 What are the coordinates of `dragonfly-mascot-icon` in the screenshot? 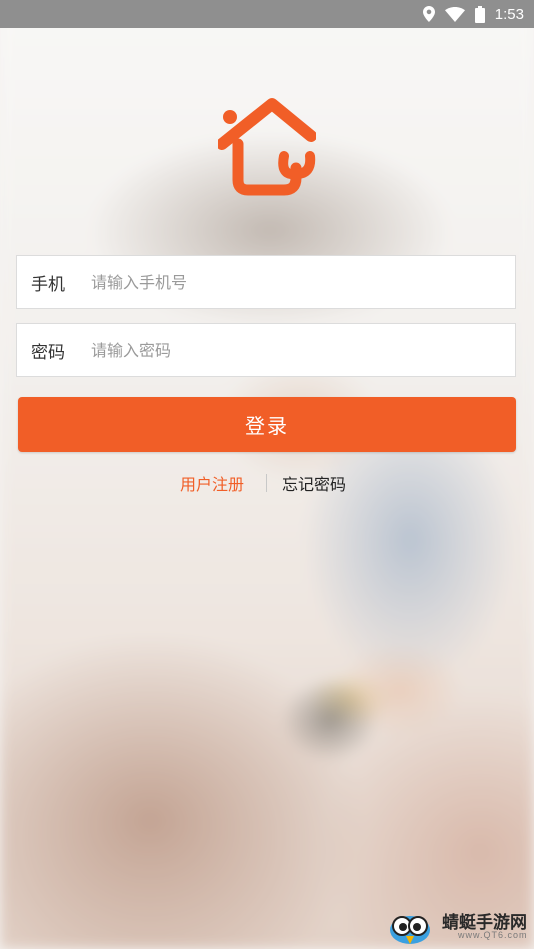 It's located at (410, 930).